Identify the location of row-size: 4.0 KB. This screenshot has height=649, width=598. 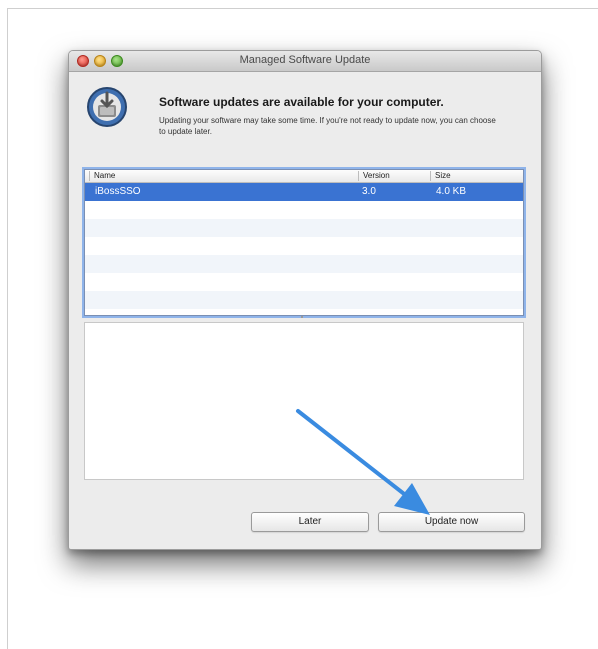
(451, 191).